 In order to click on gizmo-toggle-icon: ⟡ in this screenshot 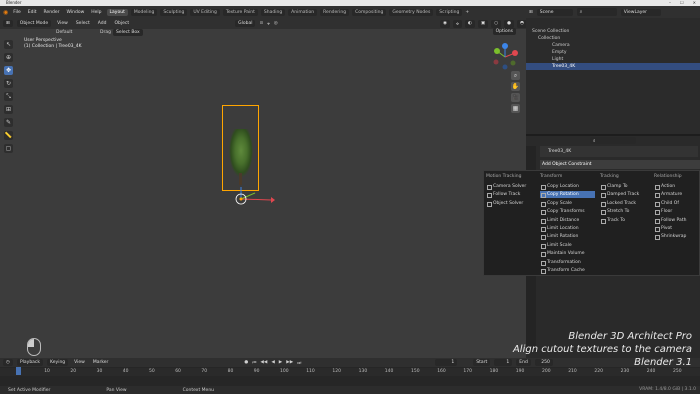, I will do `click(457, 24)`.